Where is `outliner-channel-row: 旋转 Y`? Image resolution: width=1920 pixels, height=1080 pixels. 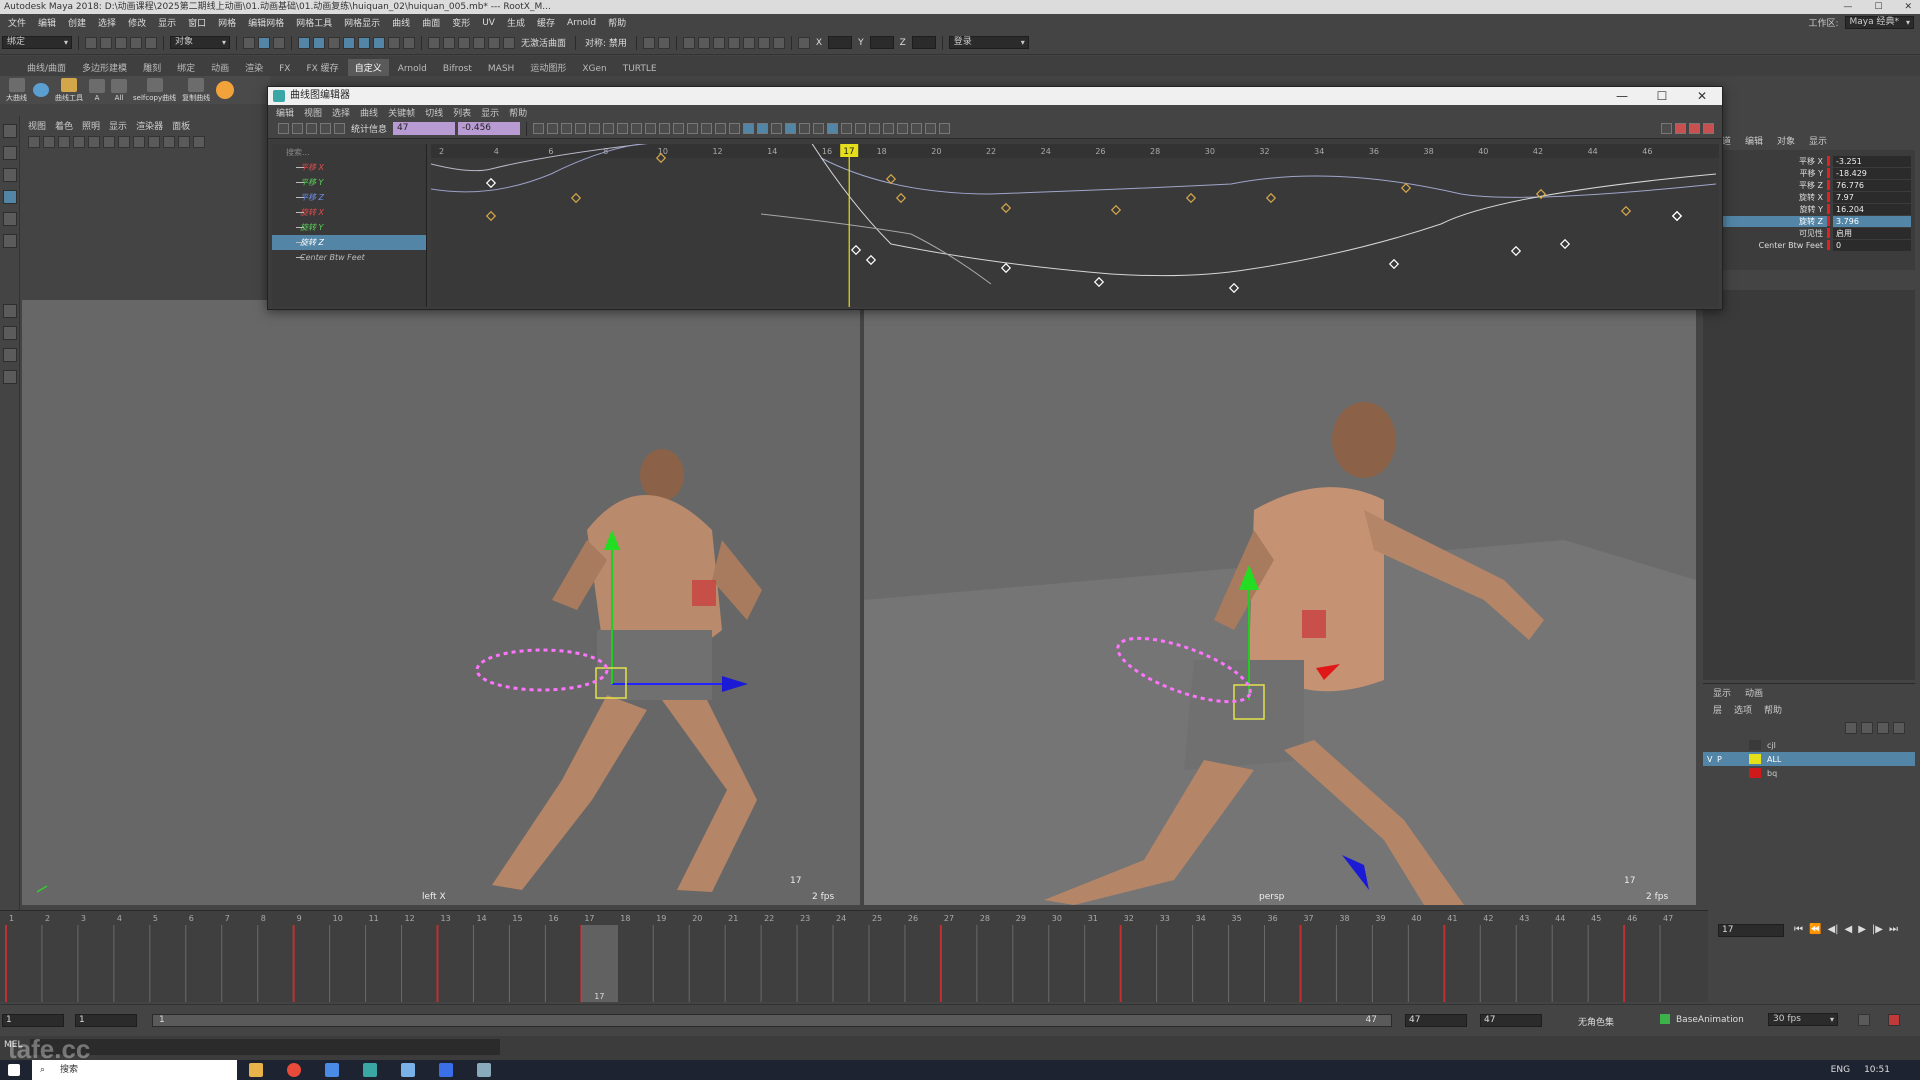
outliner-channel-row: 旋转 Y is located at coordinates (349, 227).